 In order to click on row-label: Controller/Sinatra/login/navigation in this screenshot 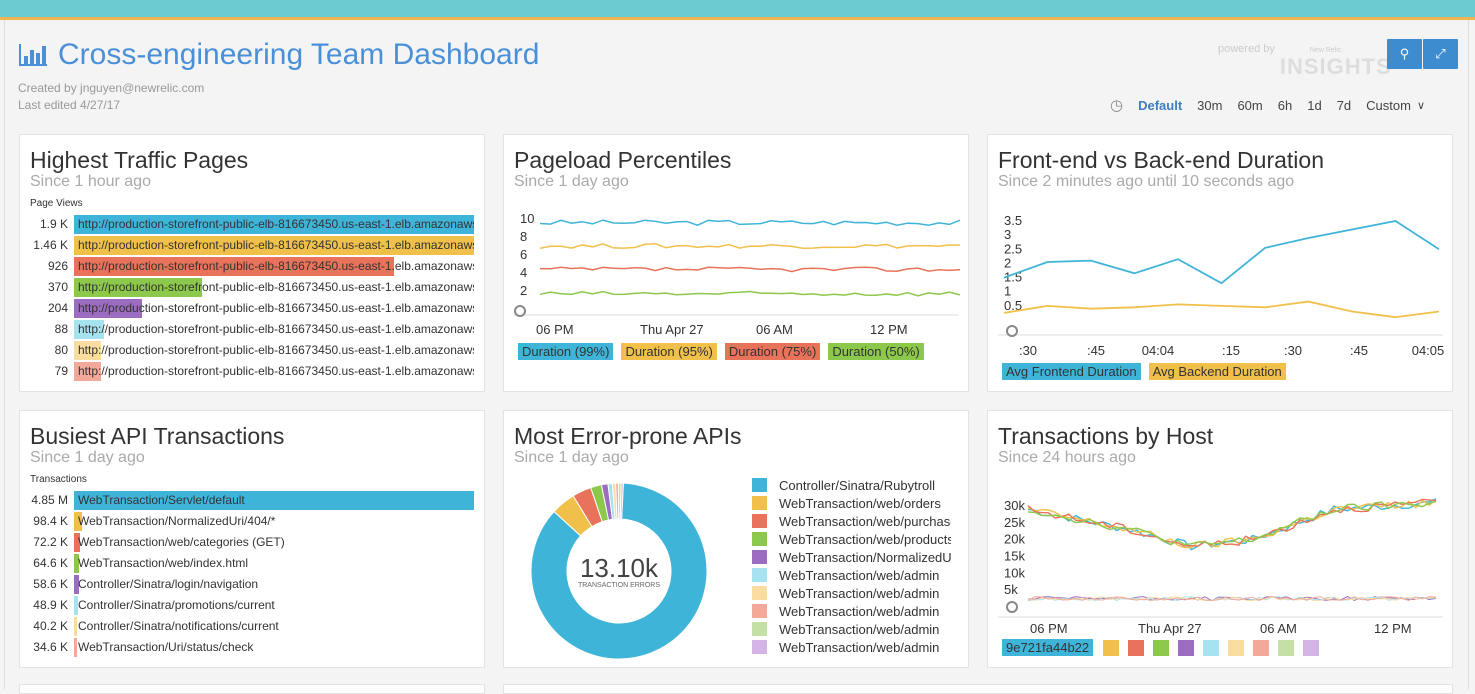, I will do `click(168, 584)`.